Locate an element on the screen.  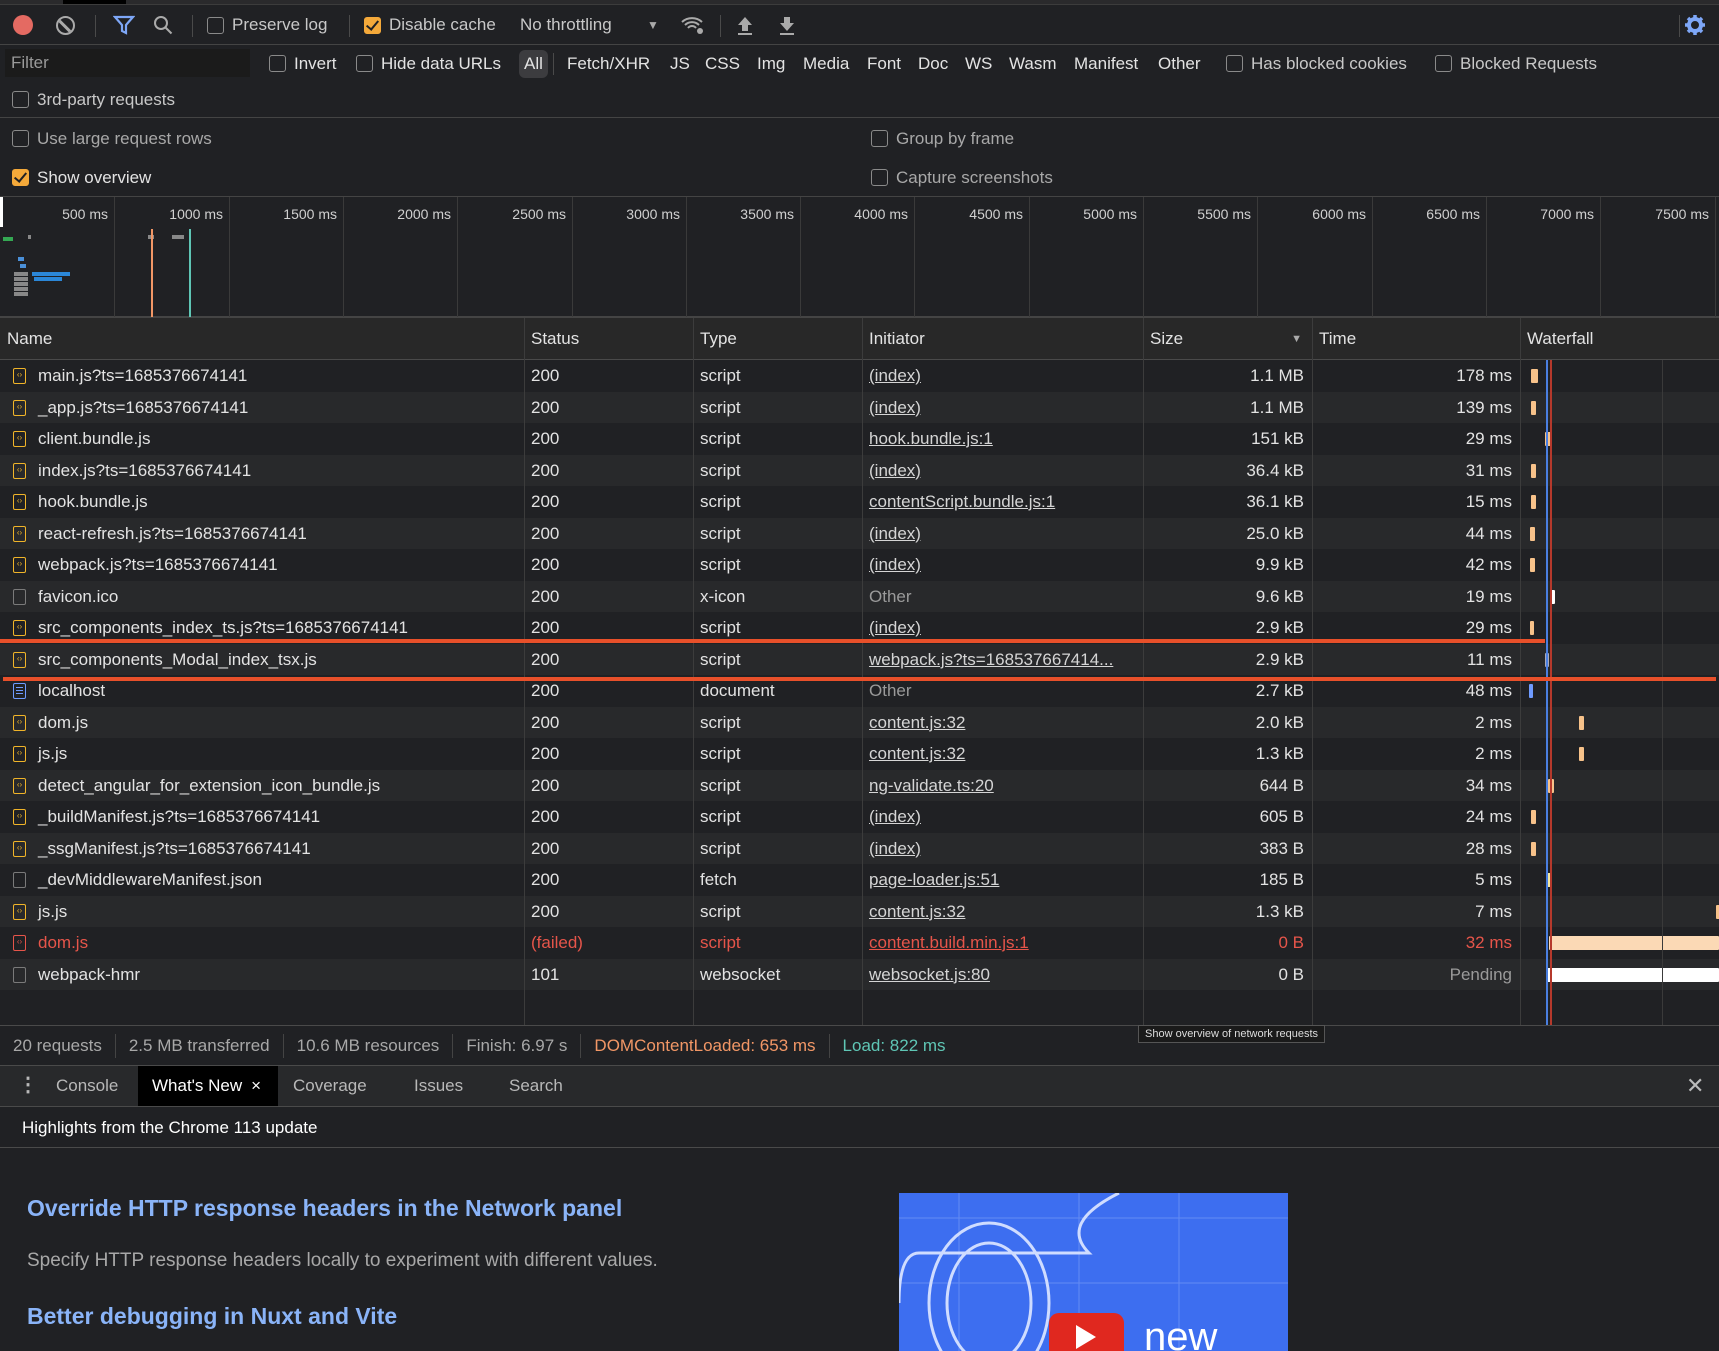
type-filter-media: Media is located at coordinates (826, 63).